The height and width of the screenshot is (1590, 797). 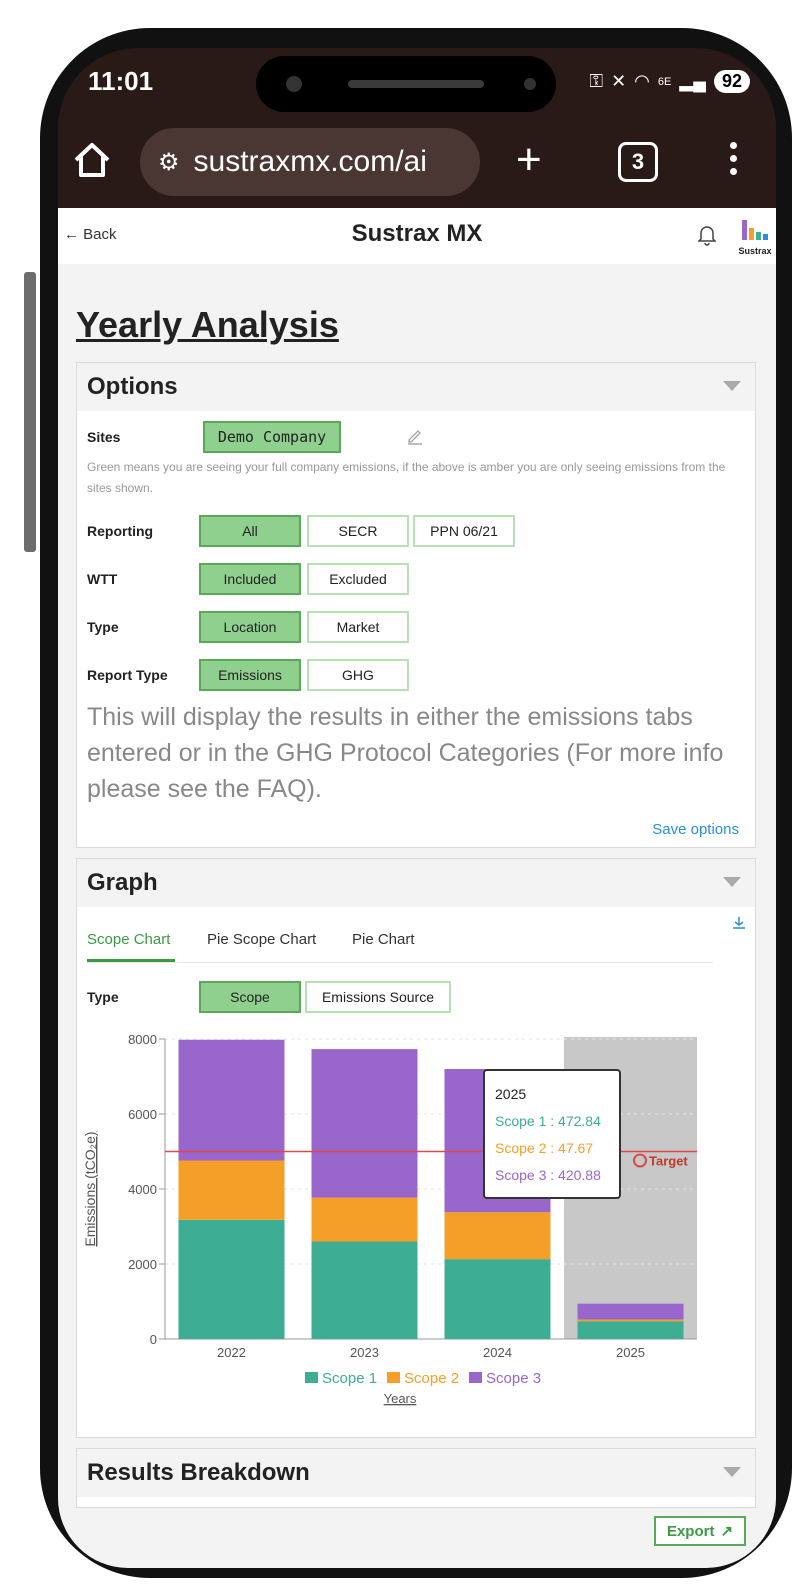 I want to click on type-label: Type, so click(x=103, y=627).